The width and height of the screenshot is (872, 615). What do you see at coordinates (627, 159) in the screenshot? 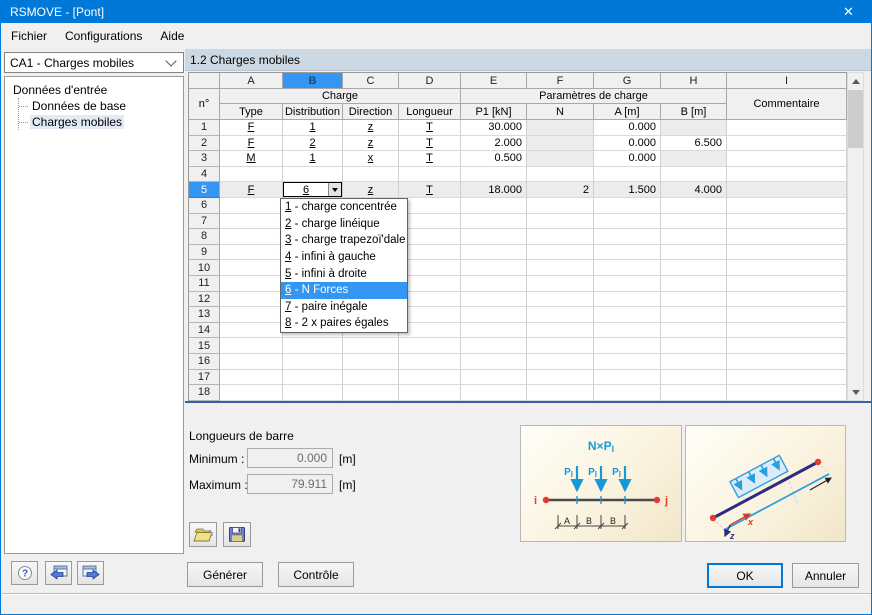
I see `cell-a: 0.000` at bounding box center [627, 159].